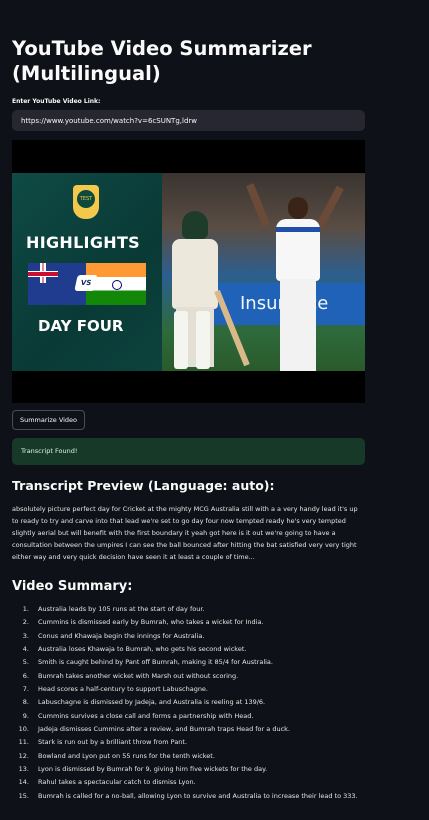 The width and height of the screenshot is (429, 820). I want to click on thumbnail-photo: Insurance, so click(263, 272).